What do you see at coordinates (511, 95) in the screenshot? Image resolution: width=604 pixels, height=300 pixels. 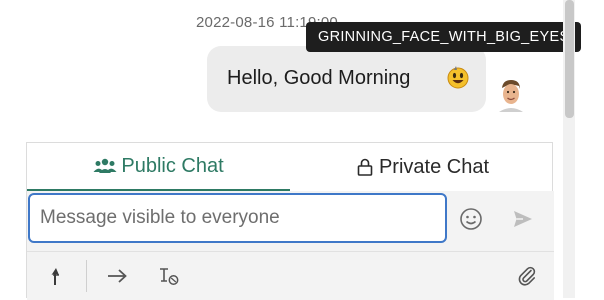 I see `user-avatar` at bounding box center [511, 95].